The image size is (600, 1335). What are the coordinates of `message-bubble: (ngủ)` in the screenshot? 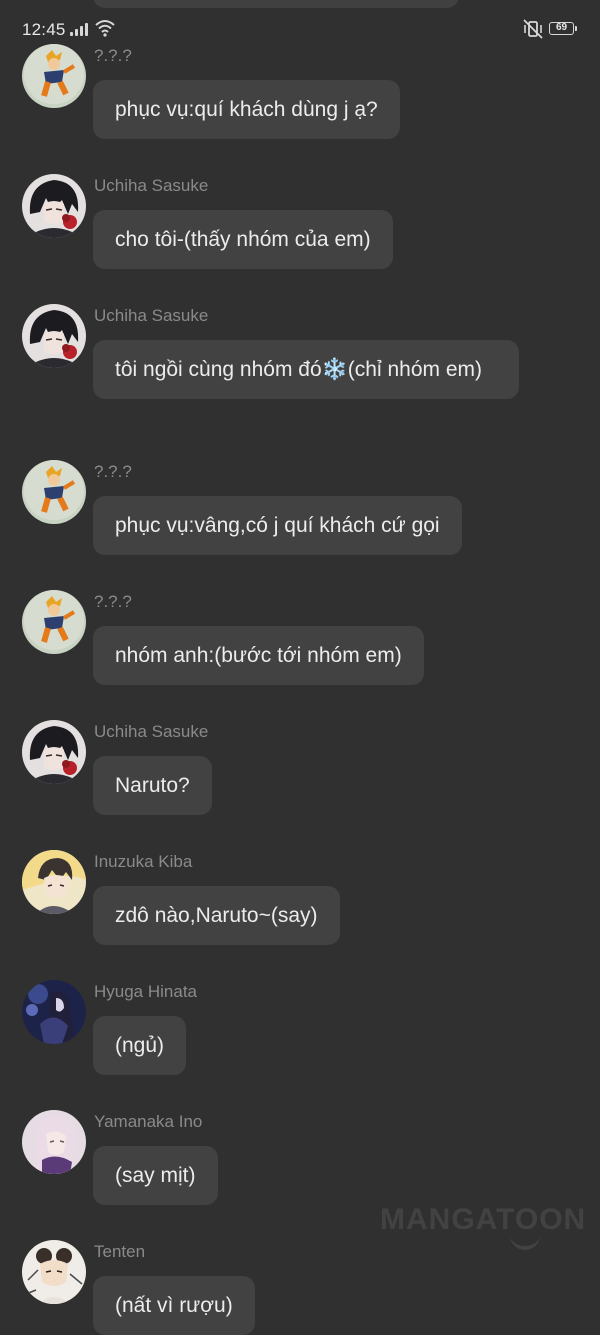 It's located at (140, 1045).